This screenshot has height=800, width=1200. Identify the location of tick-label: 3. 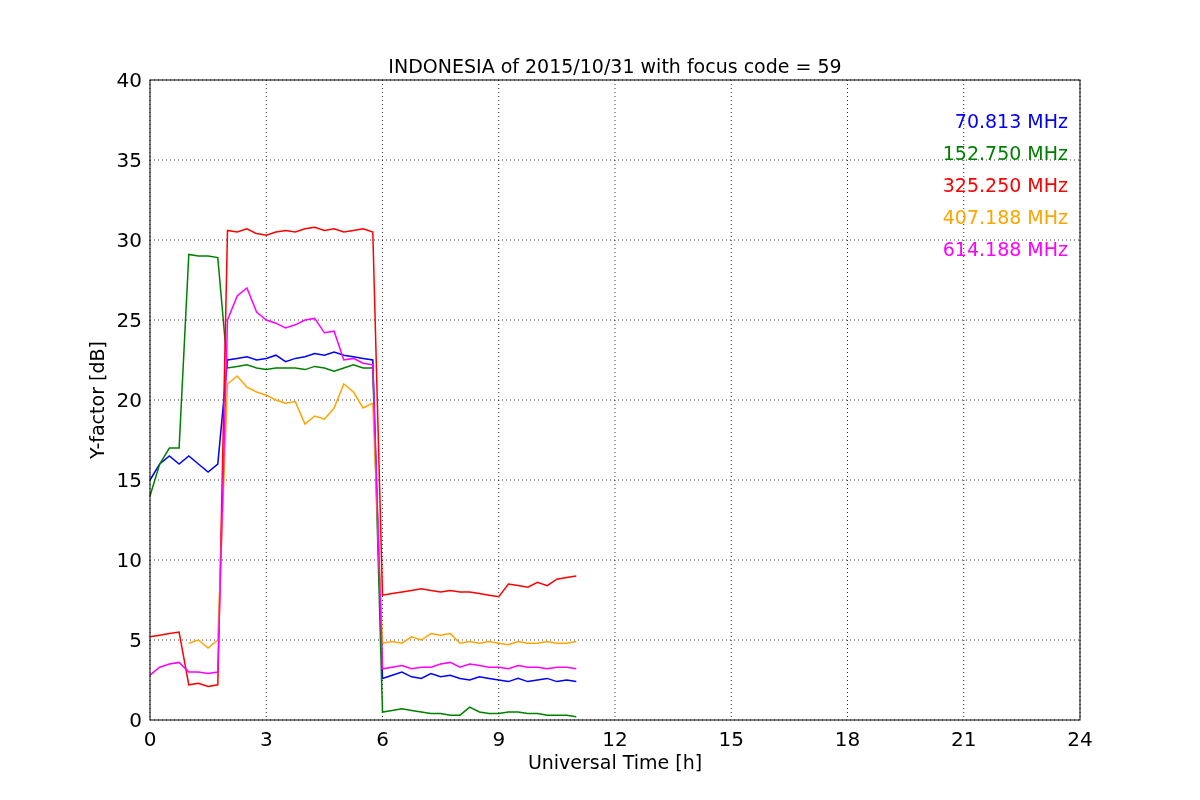
(266, 739).